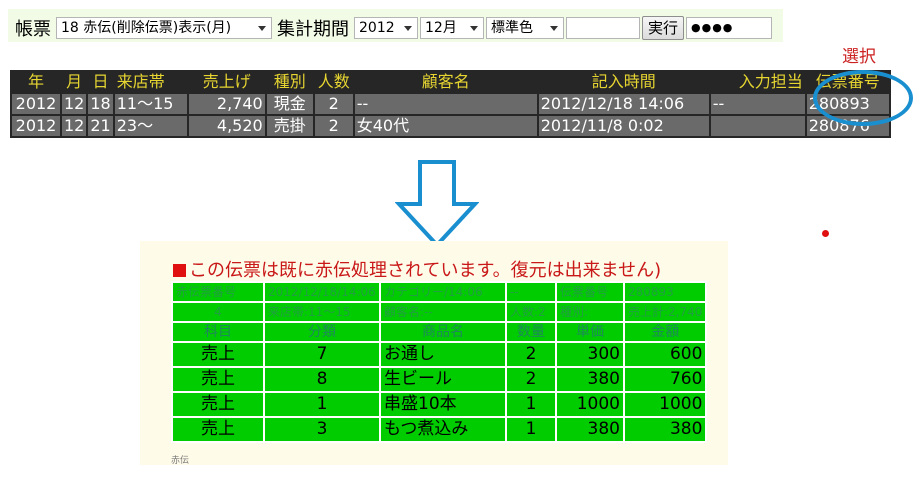  I want to click on cell-staff, so click(757, 126).